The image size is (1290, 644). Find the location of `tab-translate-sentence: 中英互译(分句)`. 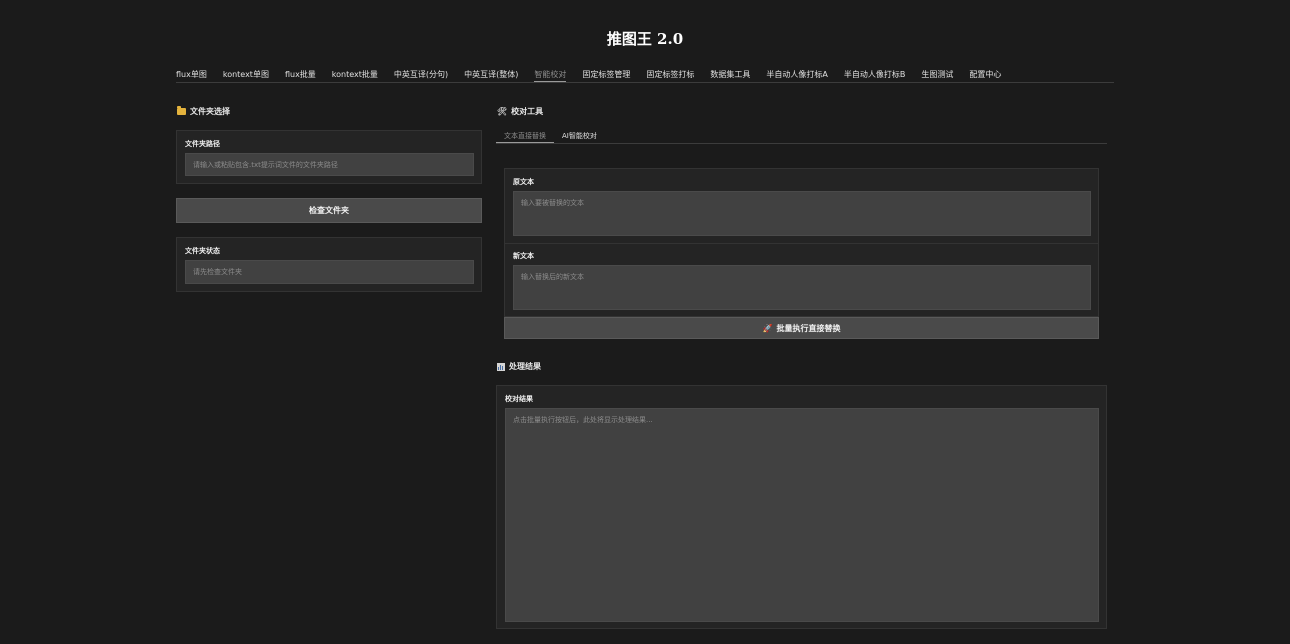

tab-translate-sentence: 中英互译(分句) is located at coordinates (421, 73).